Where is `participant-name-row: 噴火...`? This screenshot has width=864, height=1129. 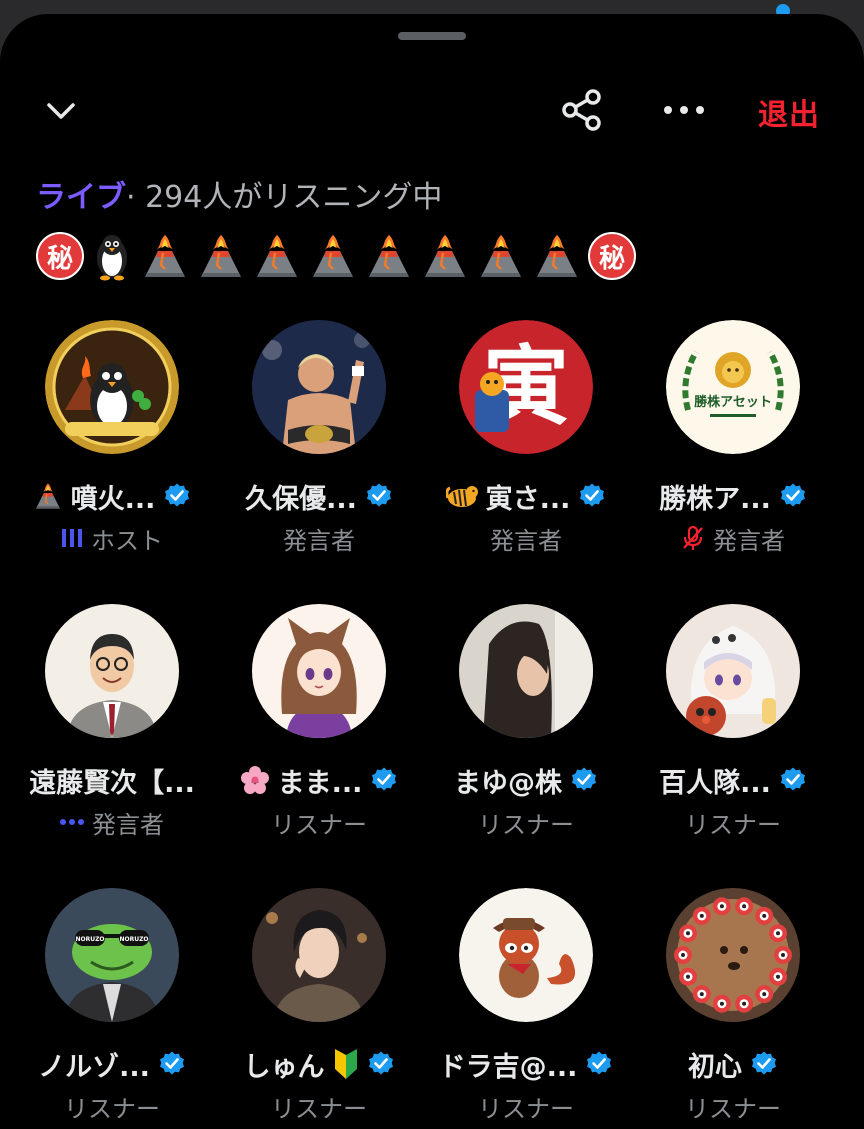
participant-name-row: 噴火... is located at coordinates (112, 496).